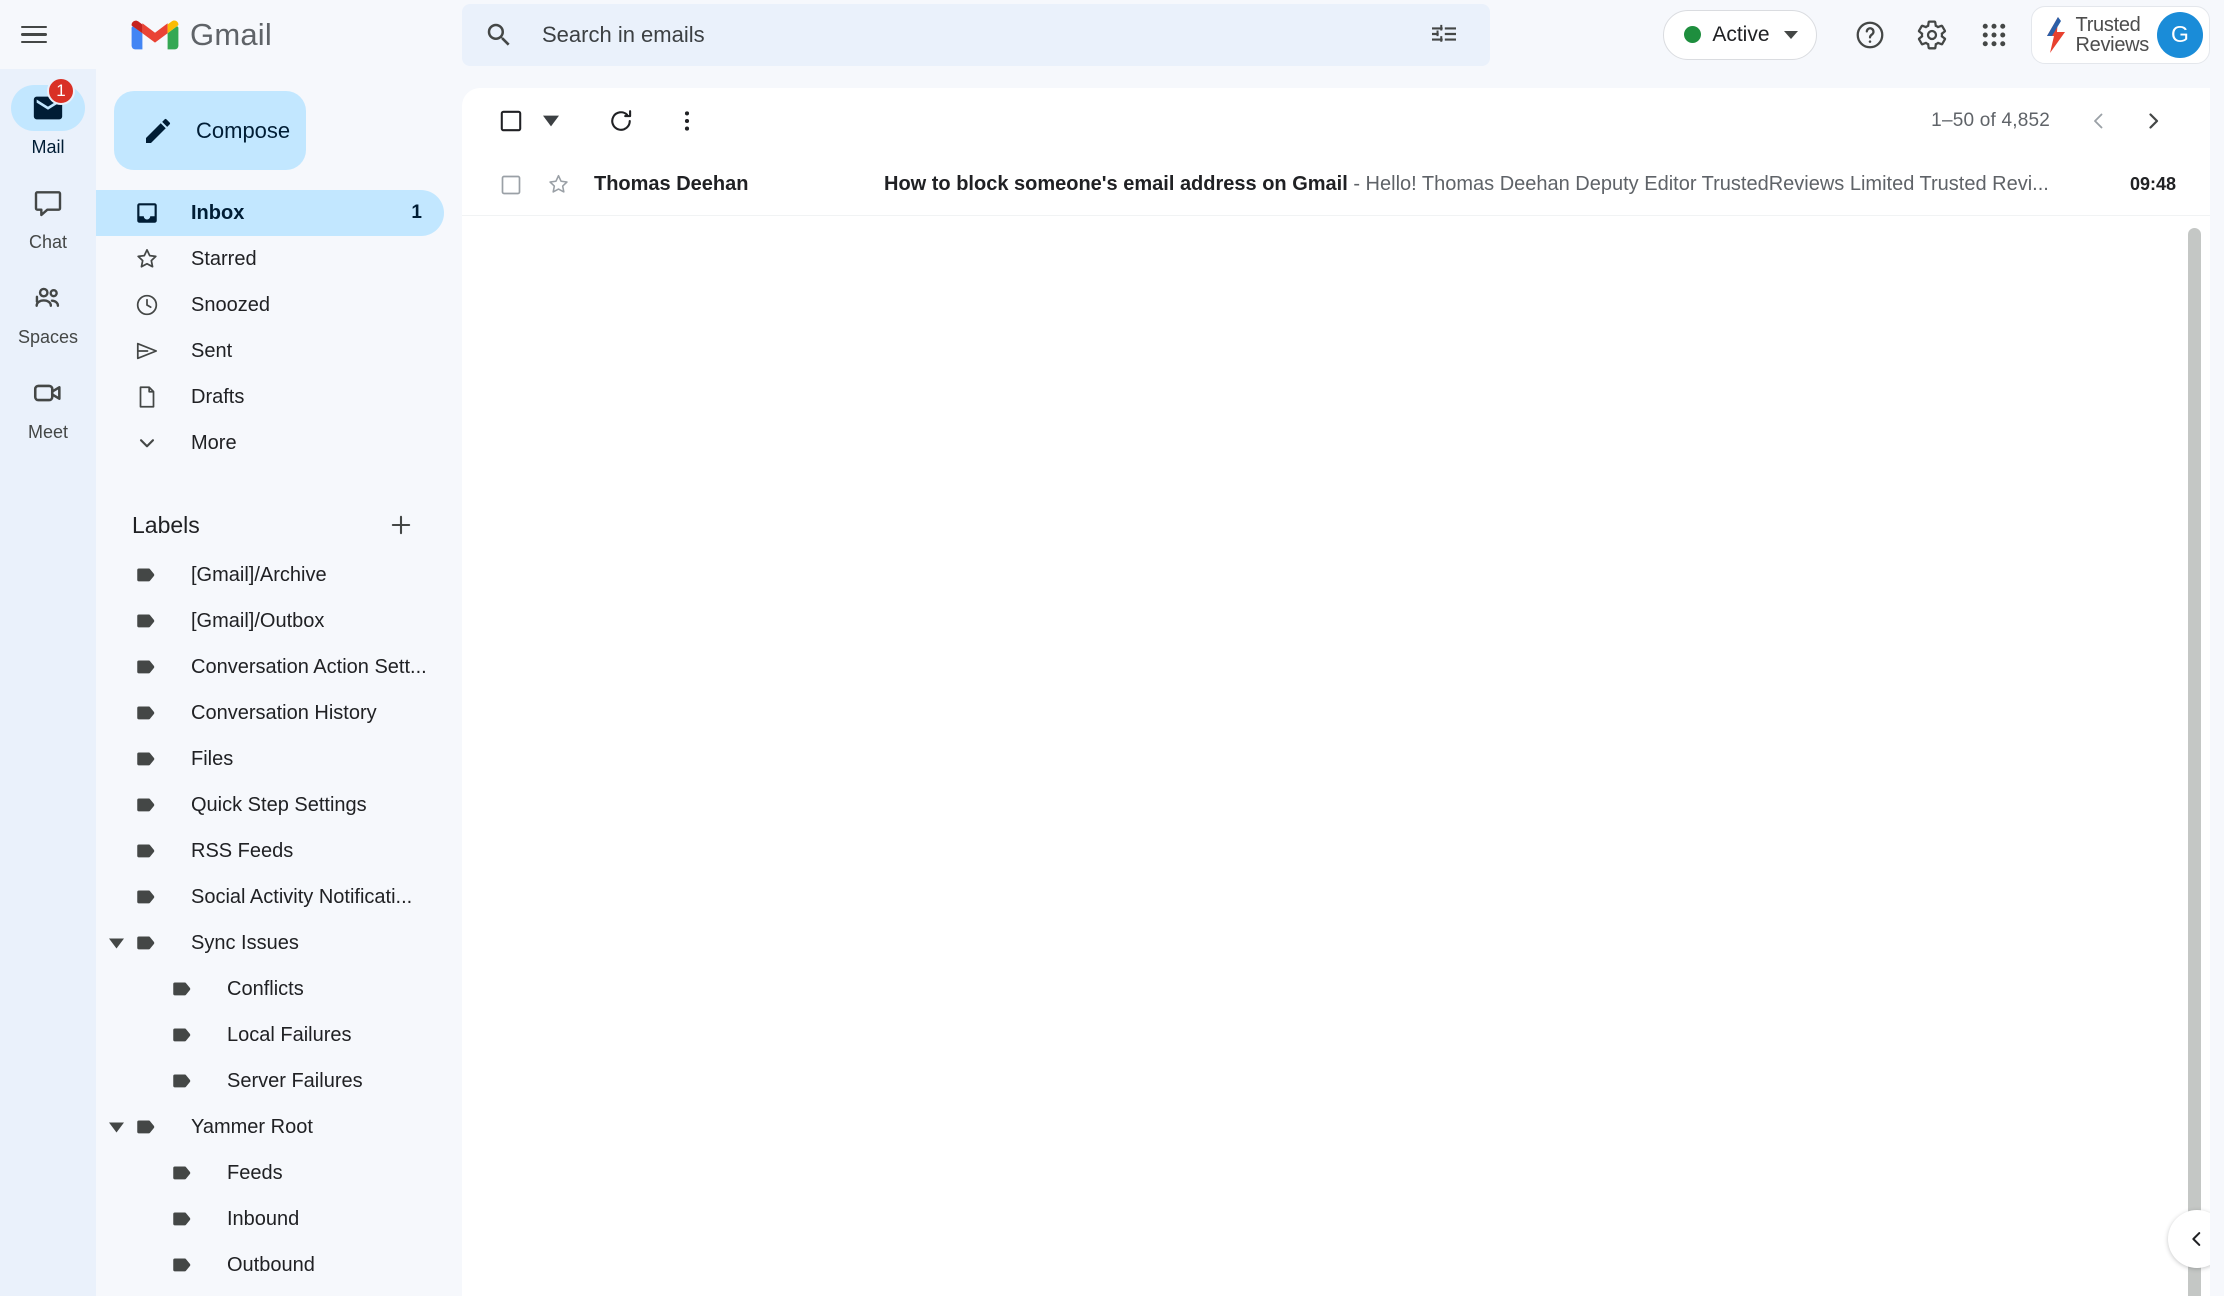 The width and height of the screenshot is (2224, 1296). I want to click on sidebar-label-item: Feeds, so click(270, 1173).